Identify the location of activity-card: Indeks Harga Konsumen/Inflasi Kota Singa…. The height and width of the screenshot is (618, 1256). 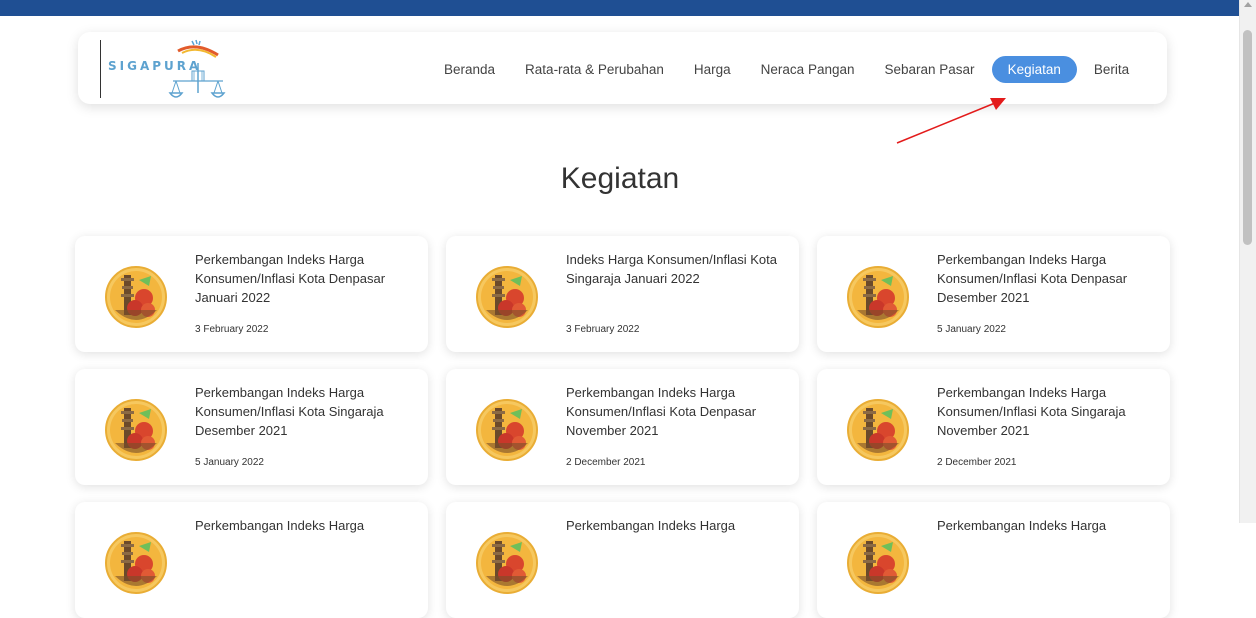
(622, 294).